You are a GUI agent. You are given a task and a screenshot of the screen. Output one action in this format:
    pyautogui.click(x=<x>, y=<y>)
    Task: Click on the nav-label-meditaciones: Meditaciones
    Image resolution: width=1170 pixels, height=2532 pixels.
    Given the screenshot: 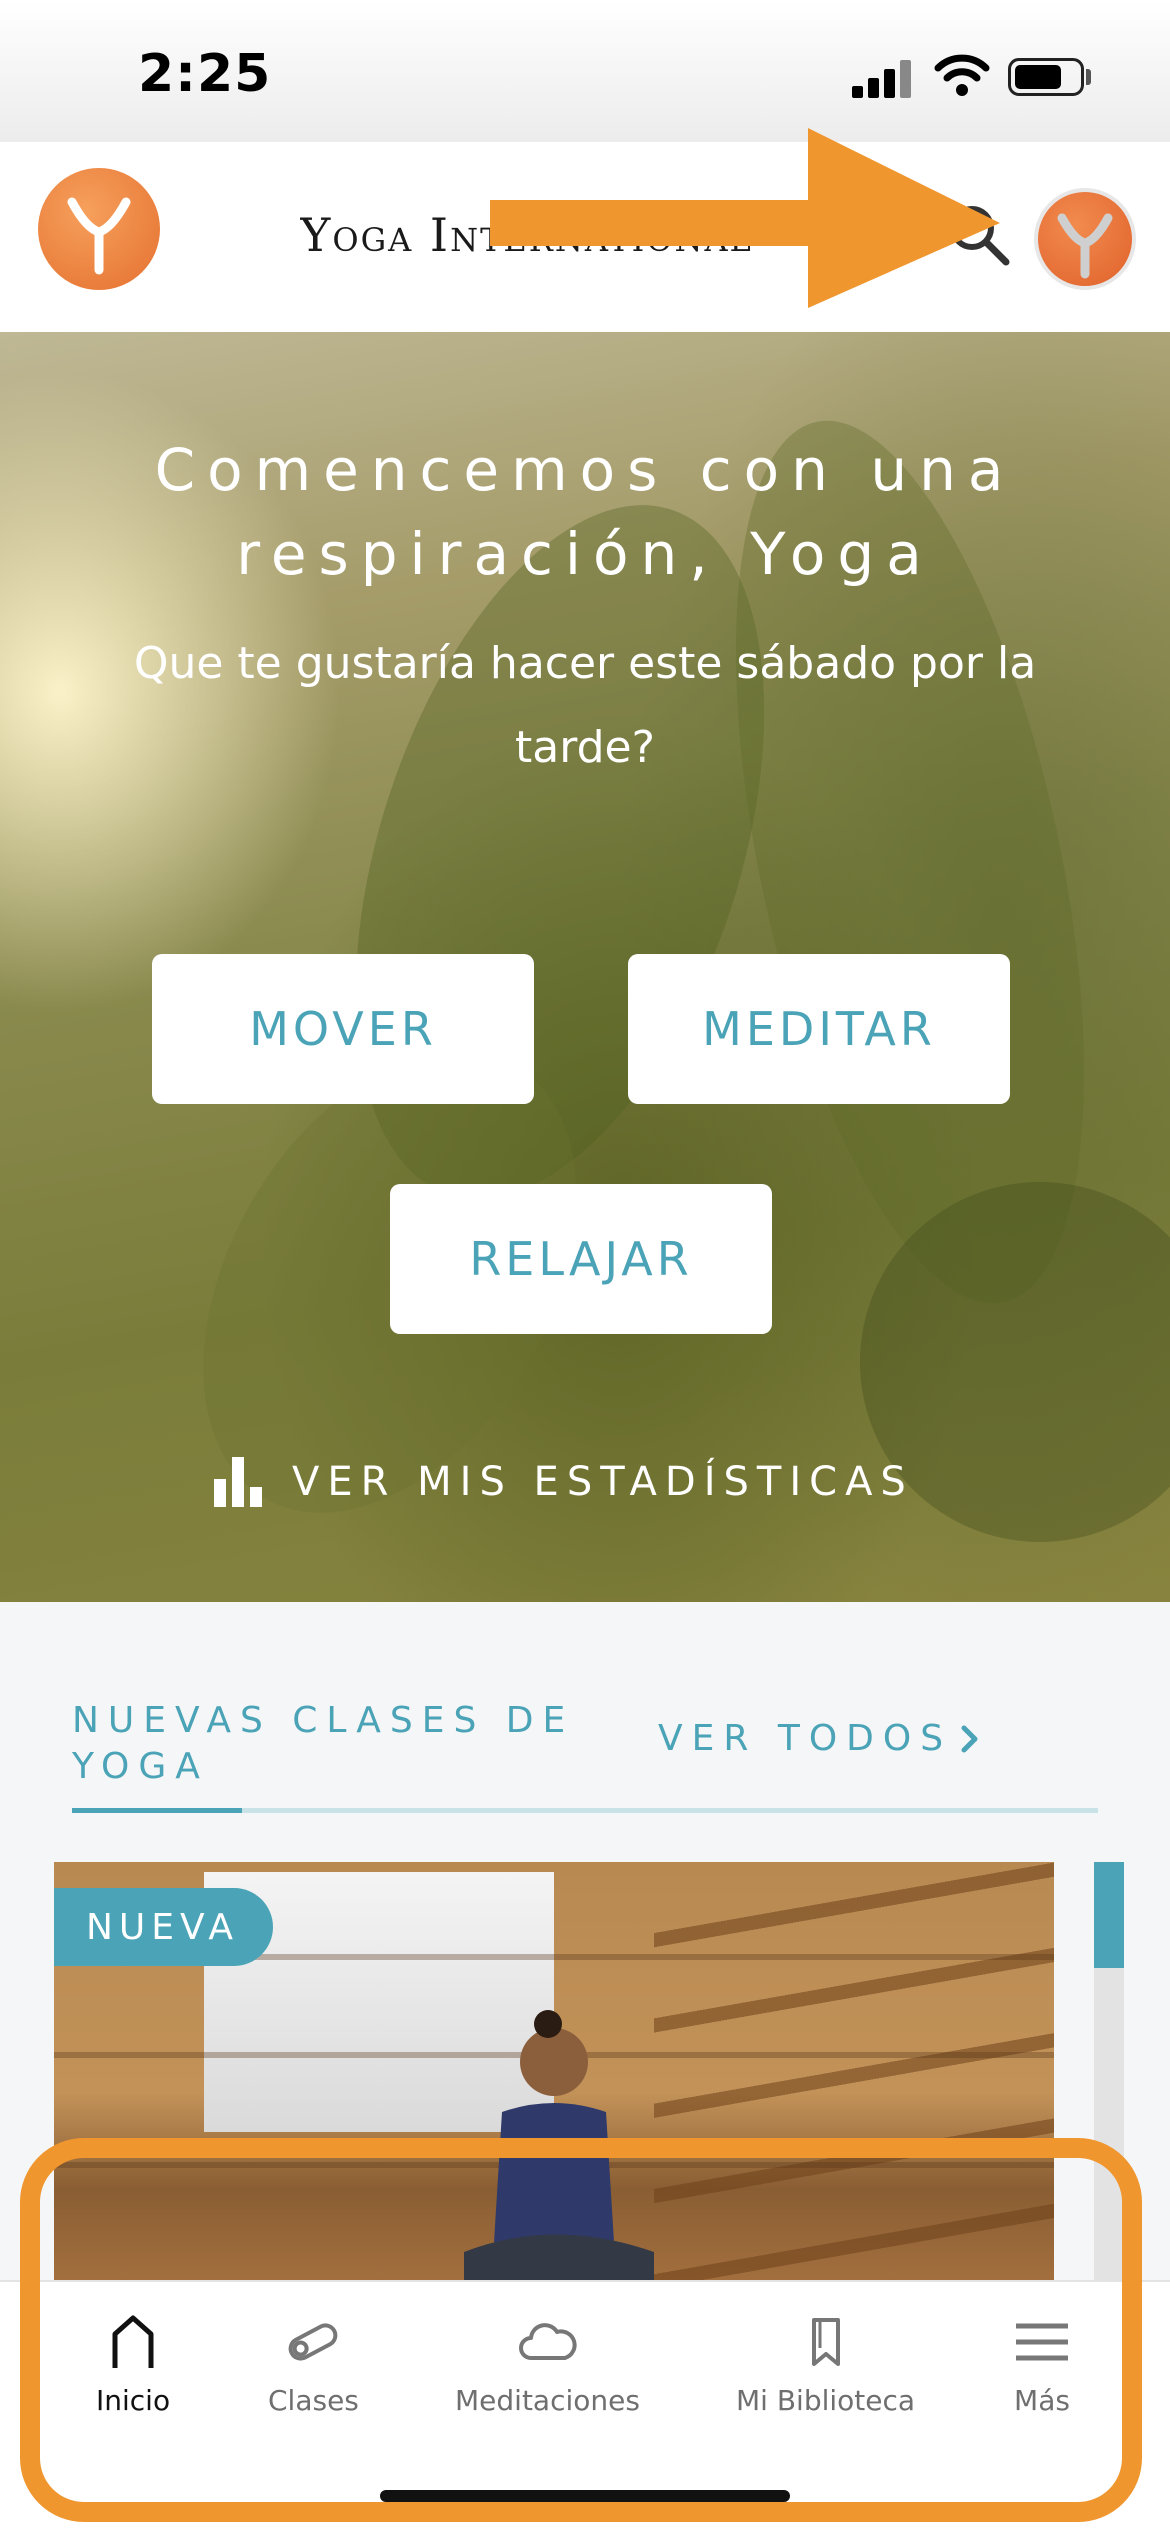 What is the action you would take?
    pyautogui.click(x=547, y=2400)
    